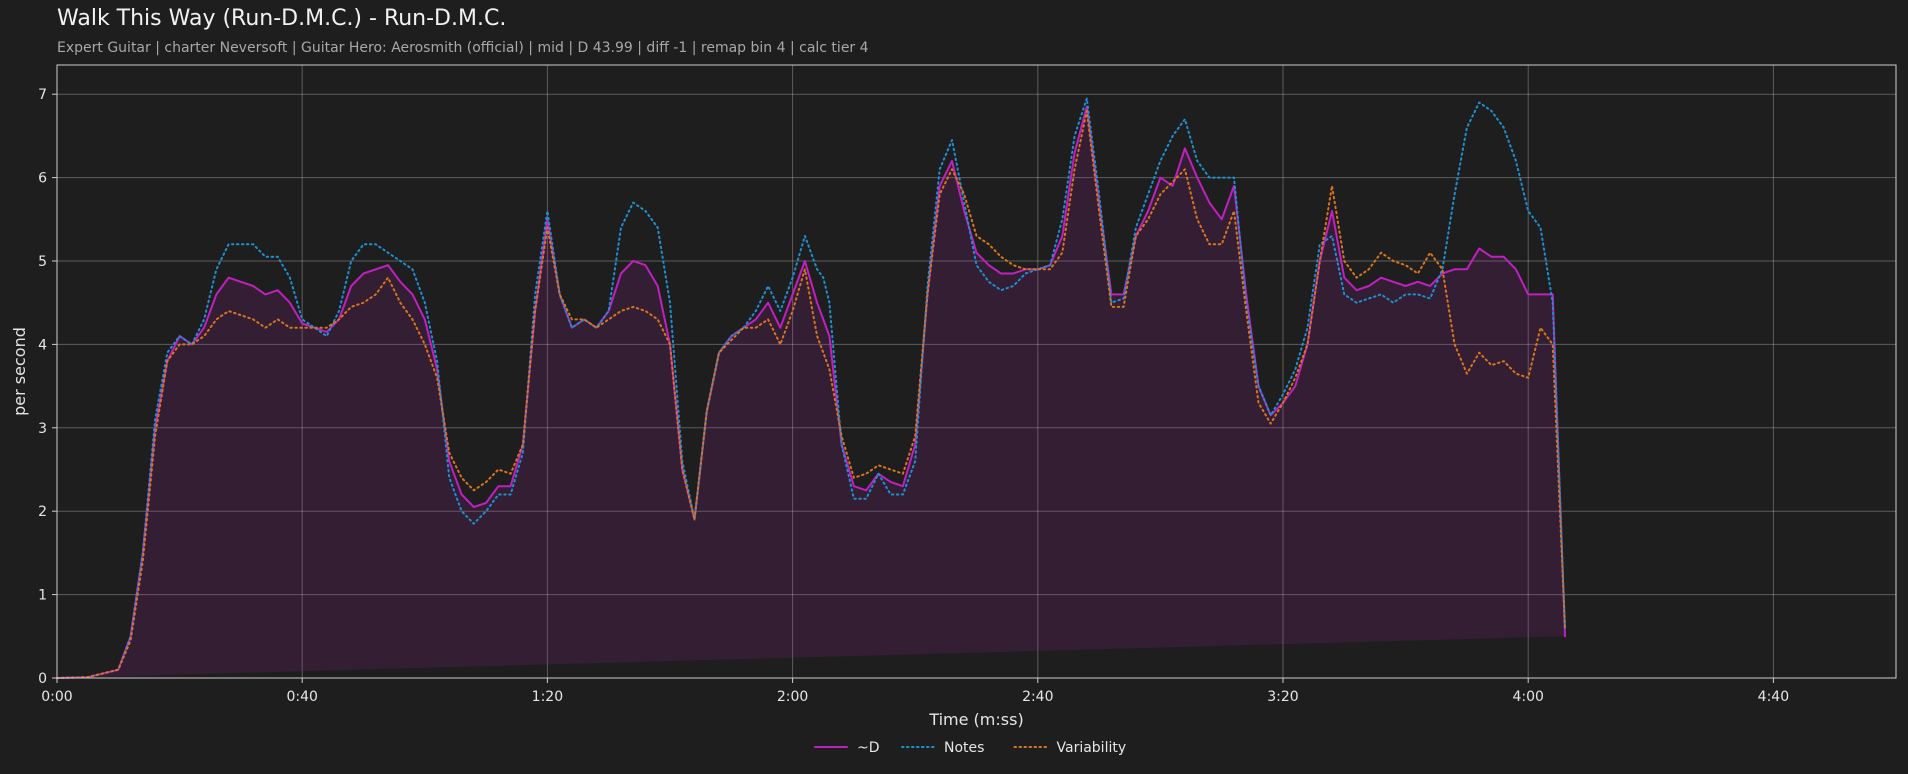  What do you see at coordinates (1037, 697) in the screenshot?
I see `x-tick-label: 2:40` at bounding box center [1037, 697].